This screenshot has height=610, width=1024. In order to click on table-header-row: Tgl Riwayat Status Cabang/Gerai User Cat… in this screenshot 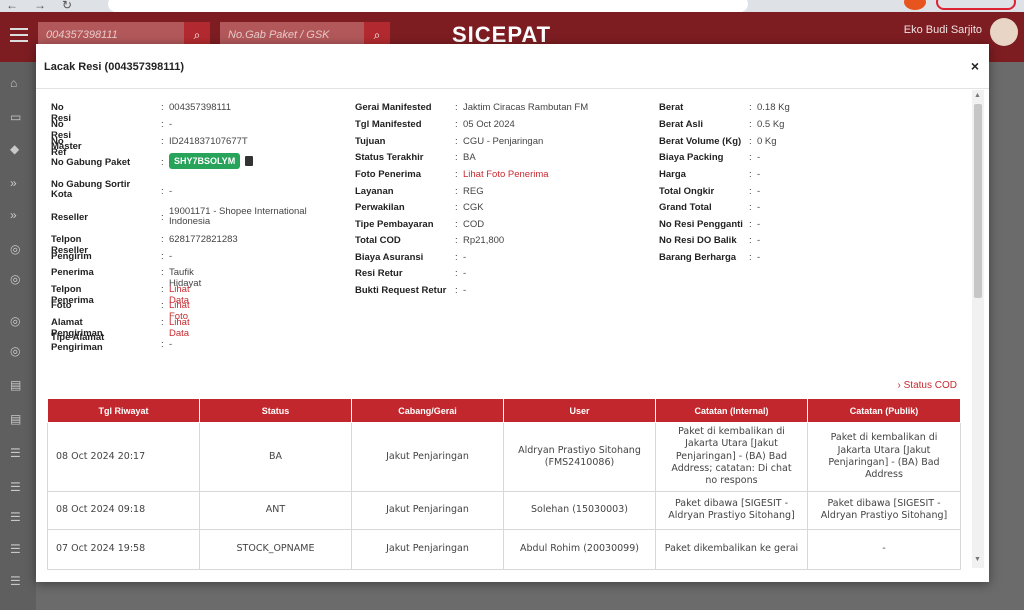, I will do `click(504, 410)`.